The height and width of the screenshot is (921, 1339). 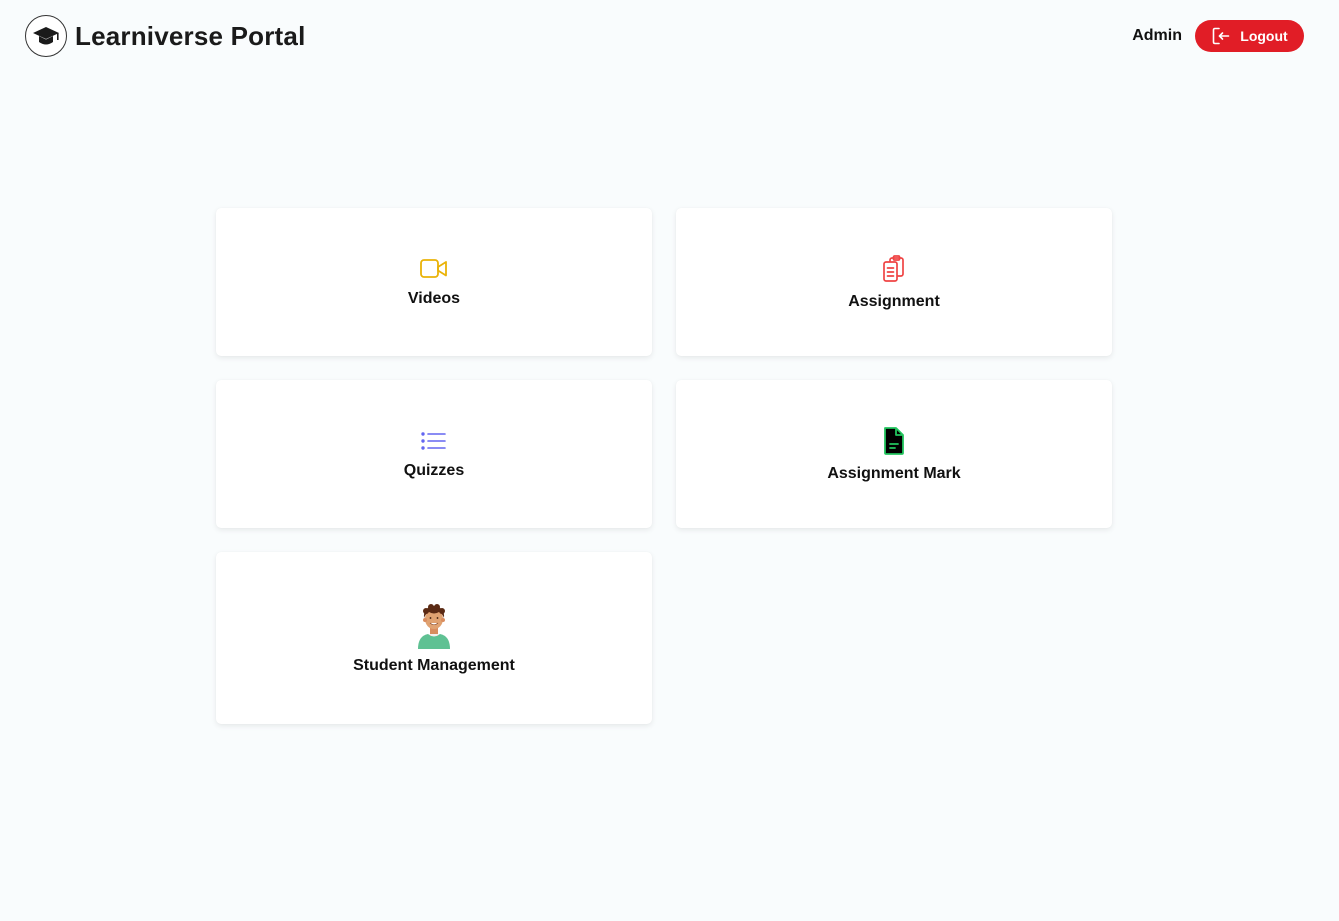 What do you see at coordinates (434, 470) in the screenshot?
I see `card-label: Quizzes` at bounding box center [434, 470].